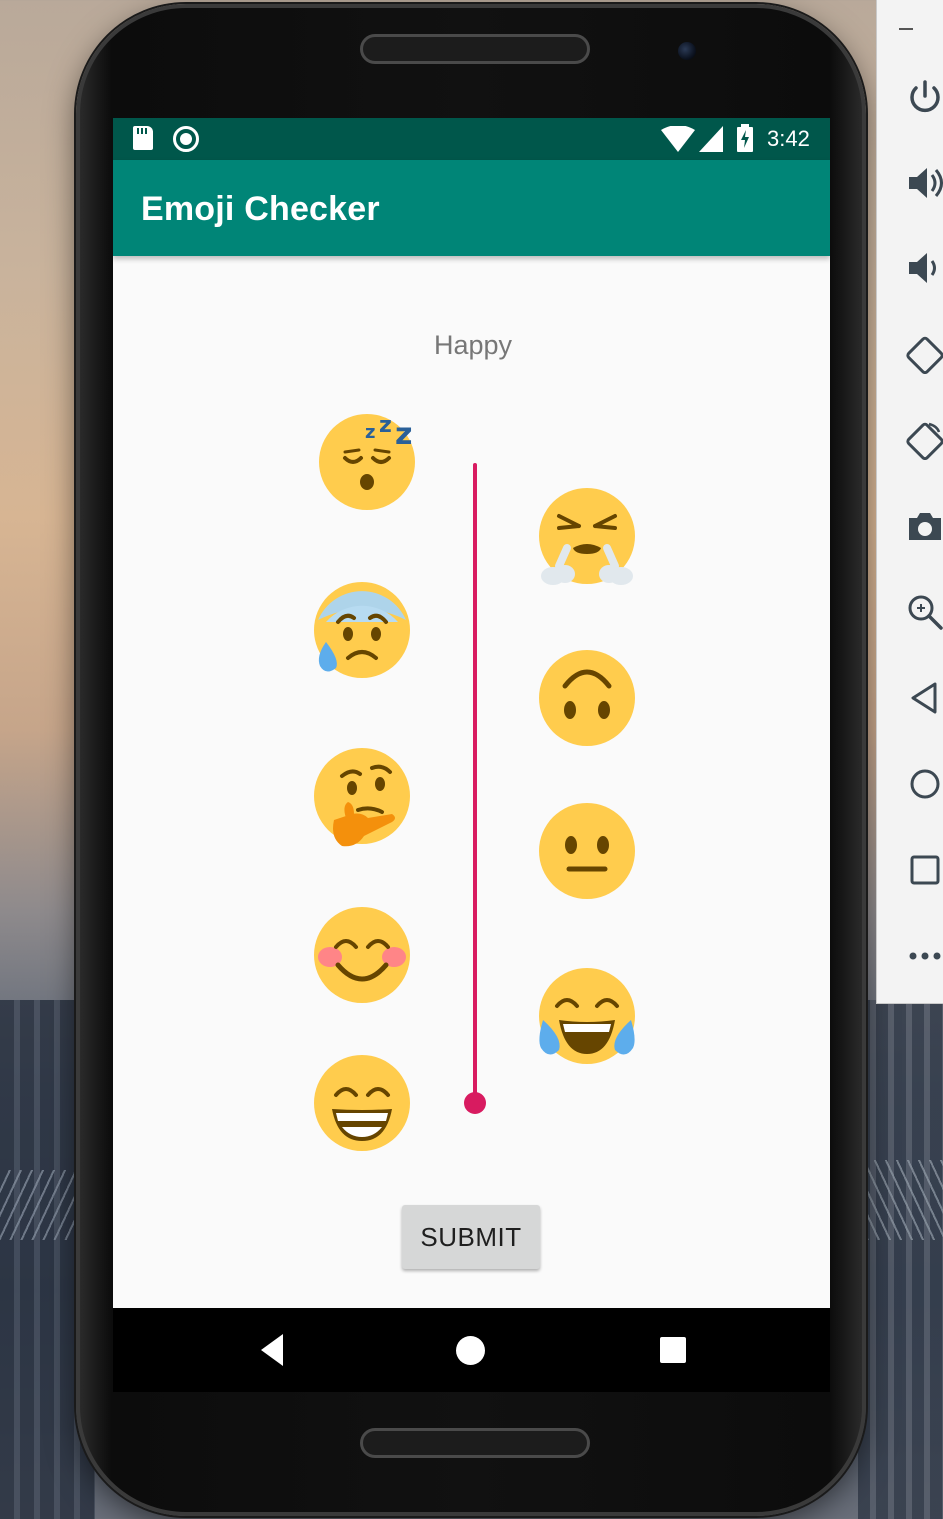  I want to click on volume-down-icon, so click(924, 268).